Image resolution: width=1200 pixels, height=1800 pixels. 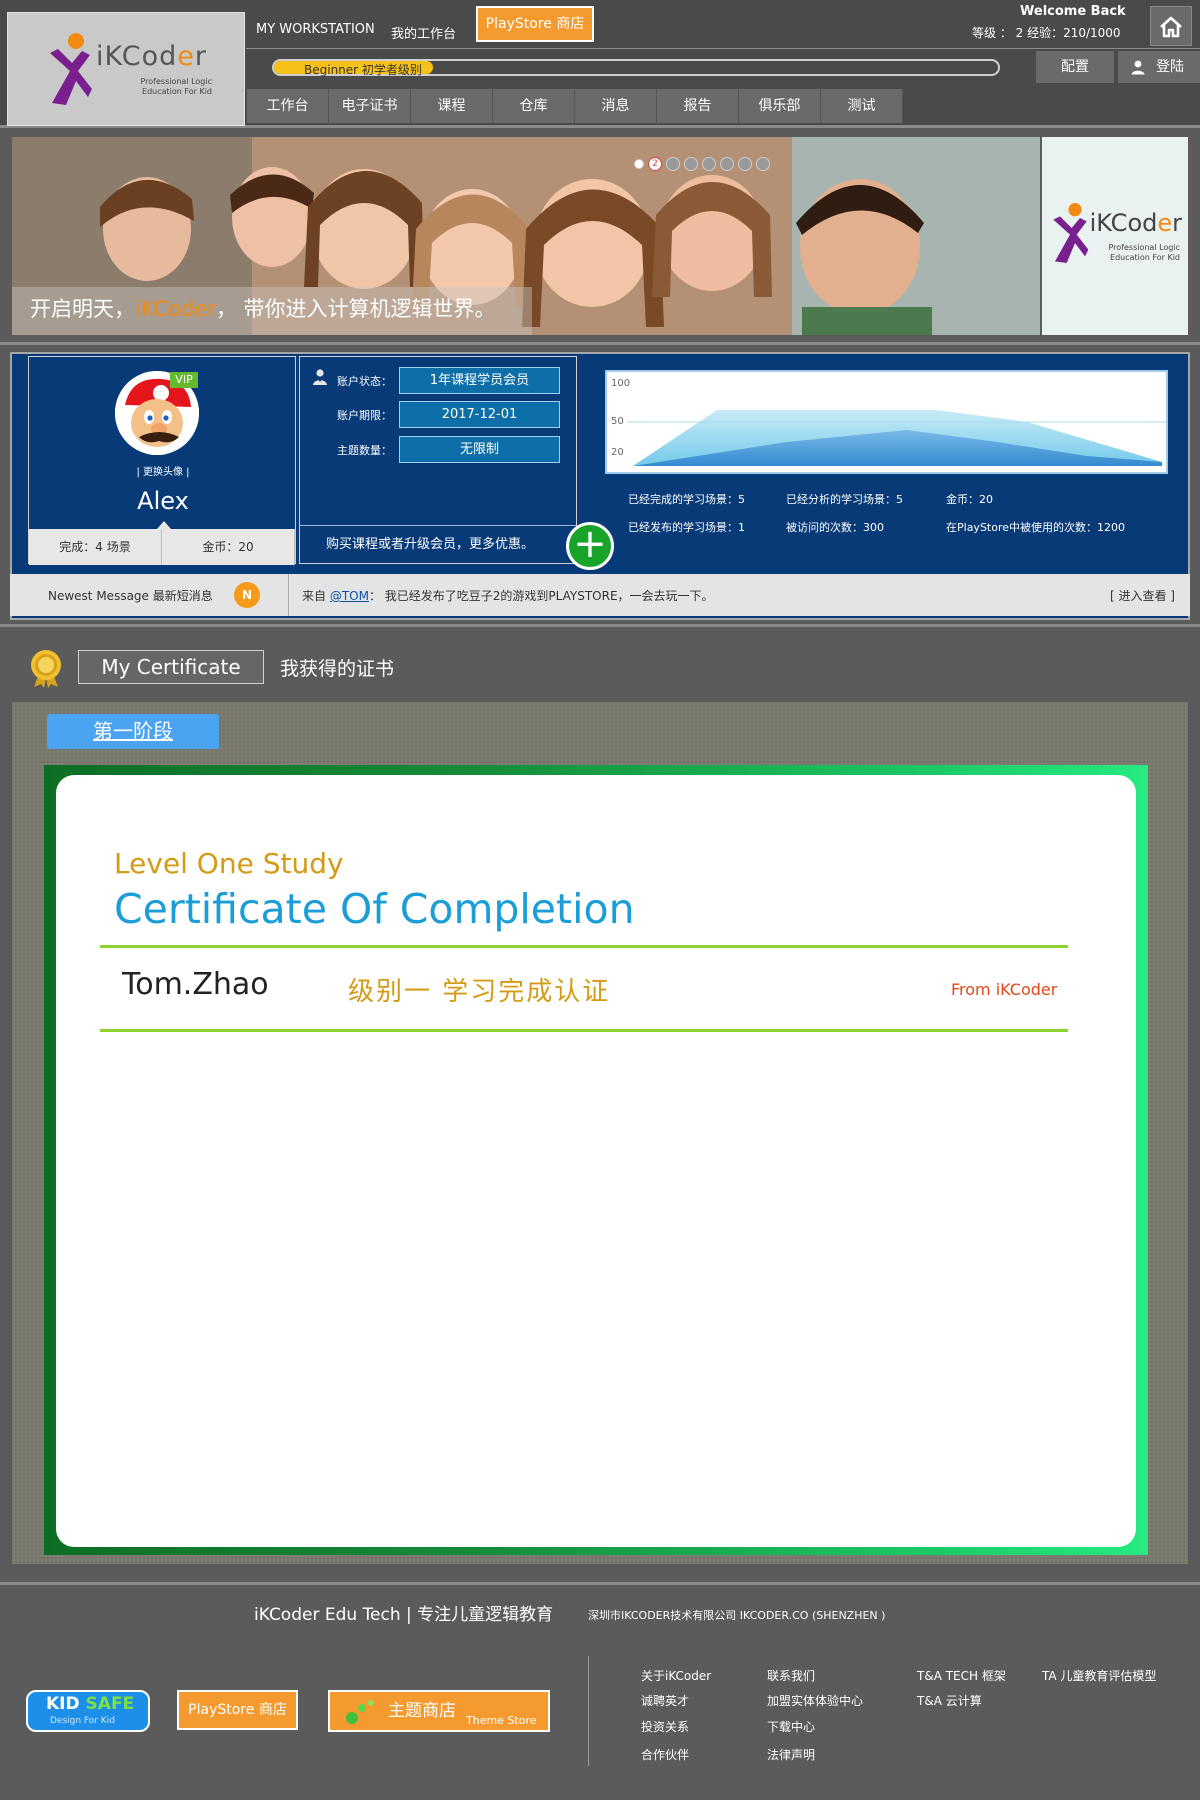 I want to click on account-expiry-label: 账户期限：, so click(x=364, y=415).